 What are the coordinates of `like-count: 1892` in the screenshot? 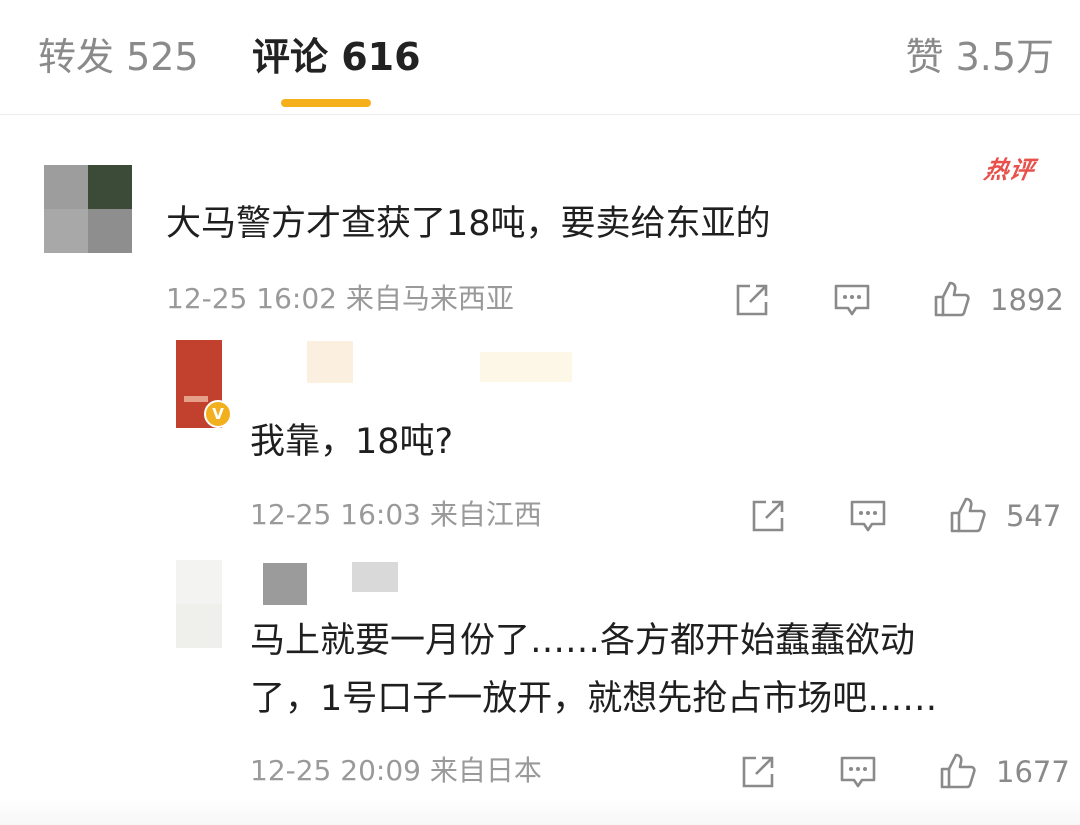 It's located at (1027, 300).